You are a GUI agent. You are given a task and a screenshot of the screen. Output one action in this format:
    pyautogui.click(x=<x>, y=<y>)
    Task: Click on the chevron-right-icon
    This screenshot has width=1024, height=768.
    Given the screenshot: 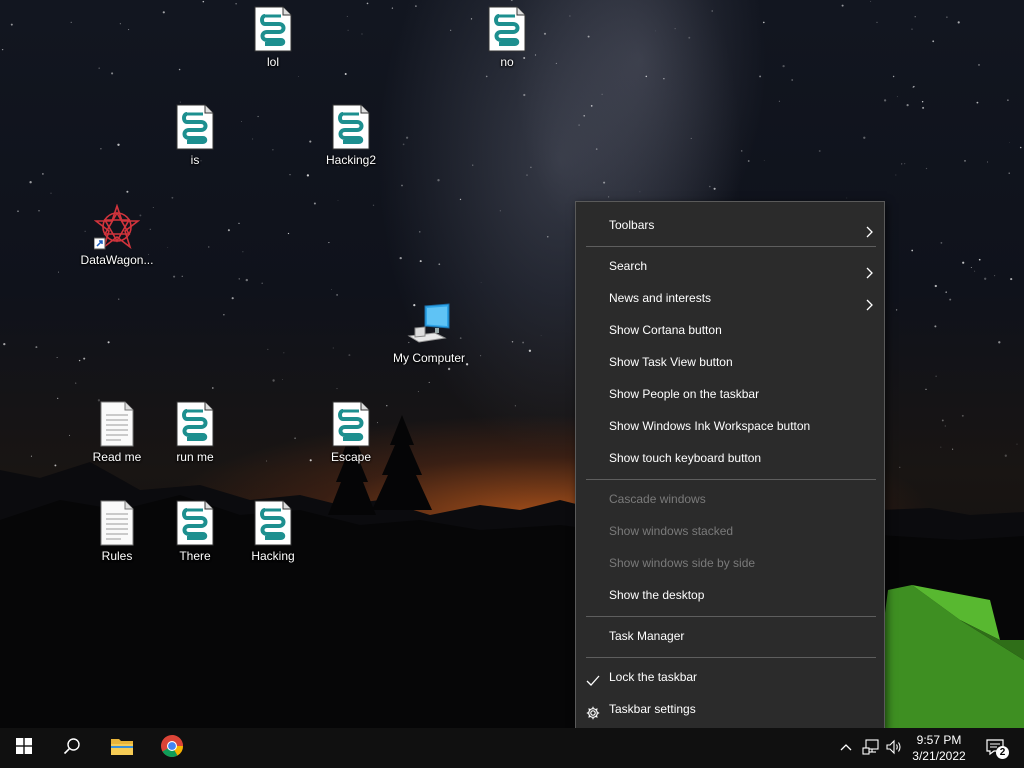 What is the action you would take?
    pyautogui.click(x=870, y=234)
    